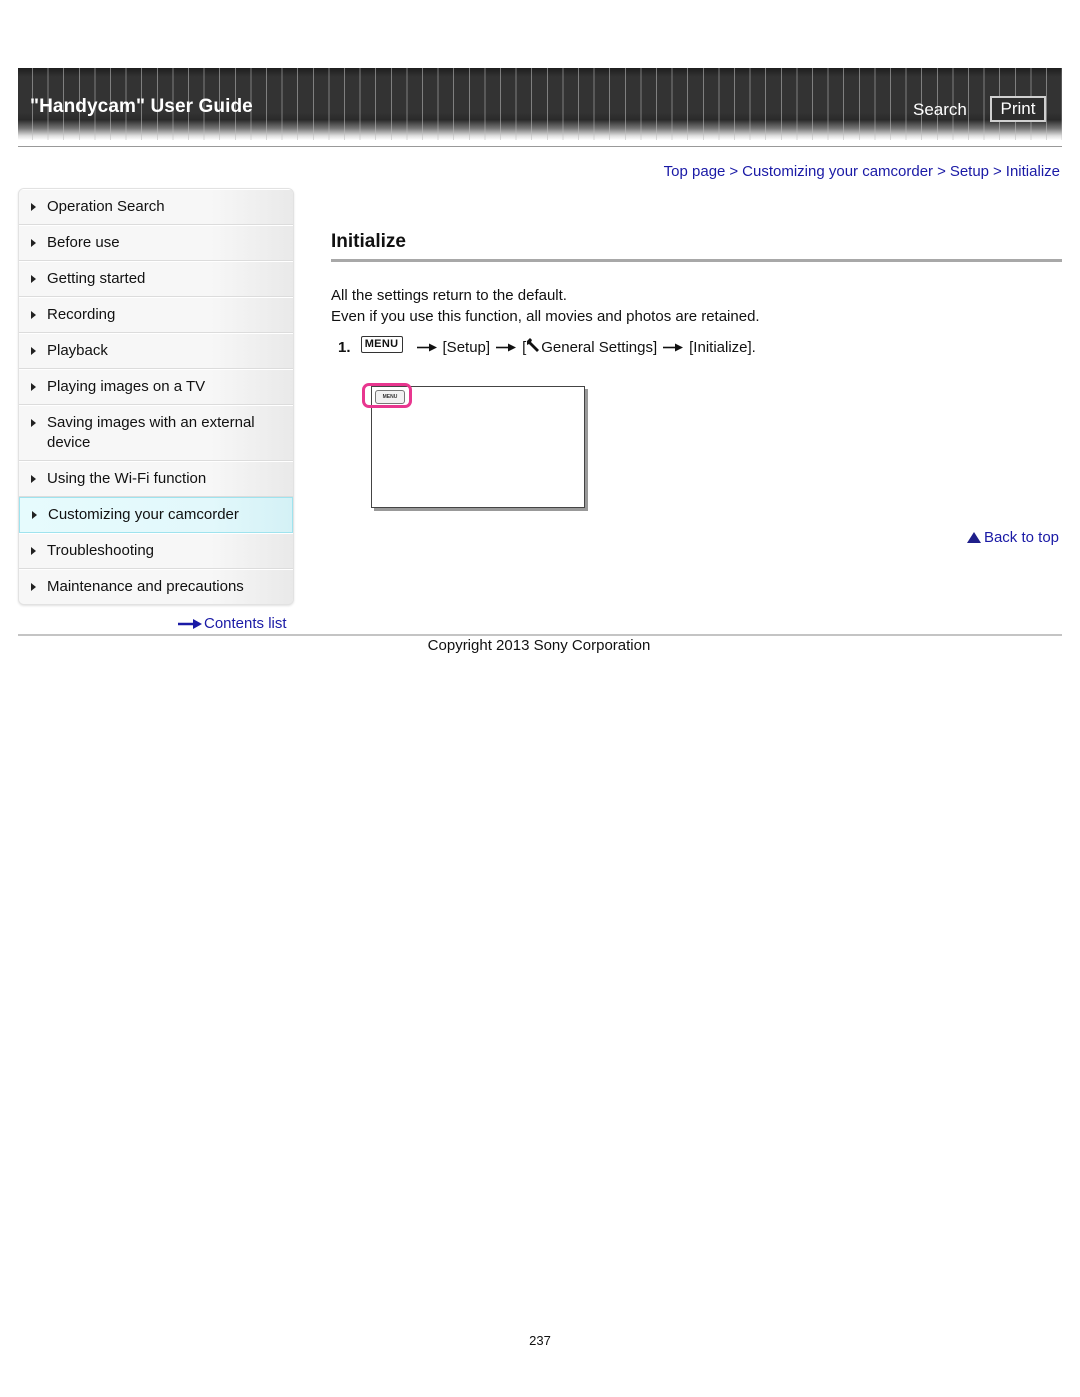 The image size is (1080, 1397). Describe the element at coordinates (1021, 537) in the screenshot. I see `back-to-top-label: Back to top` at that location.